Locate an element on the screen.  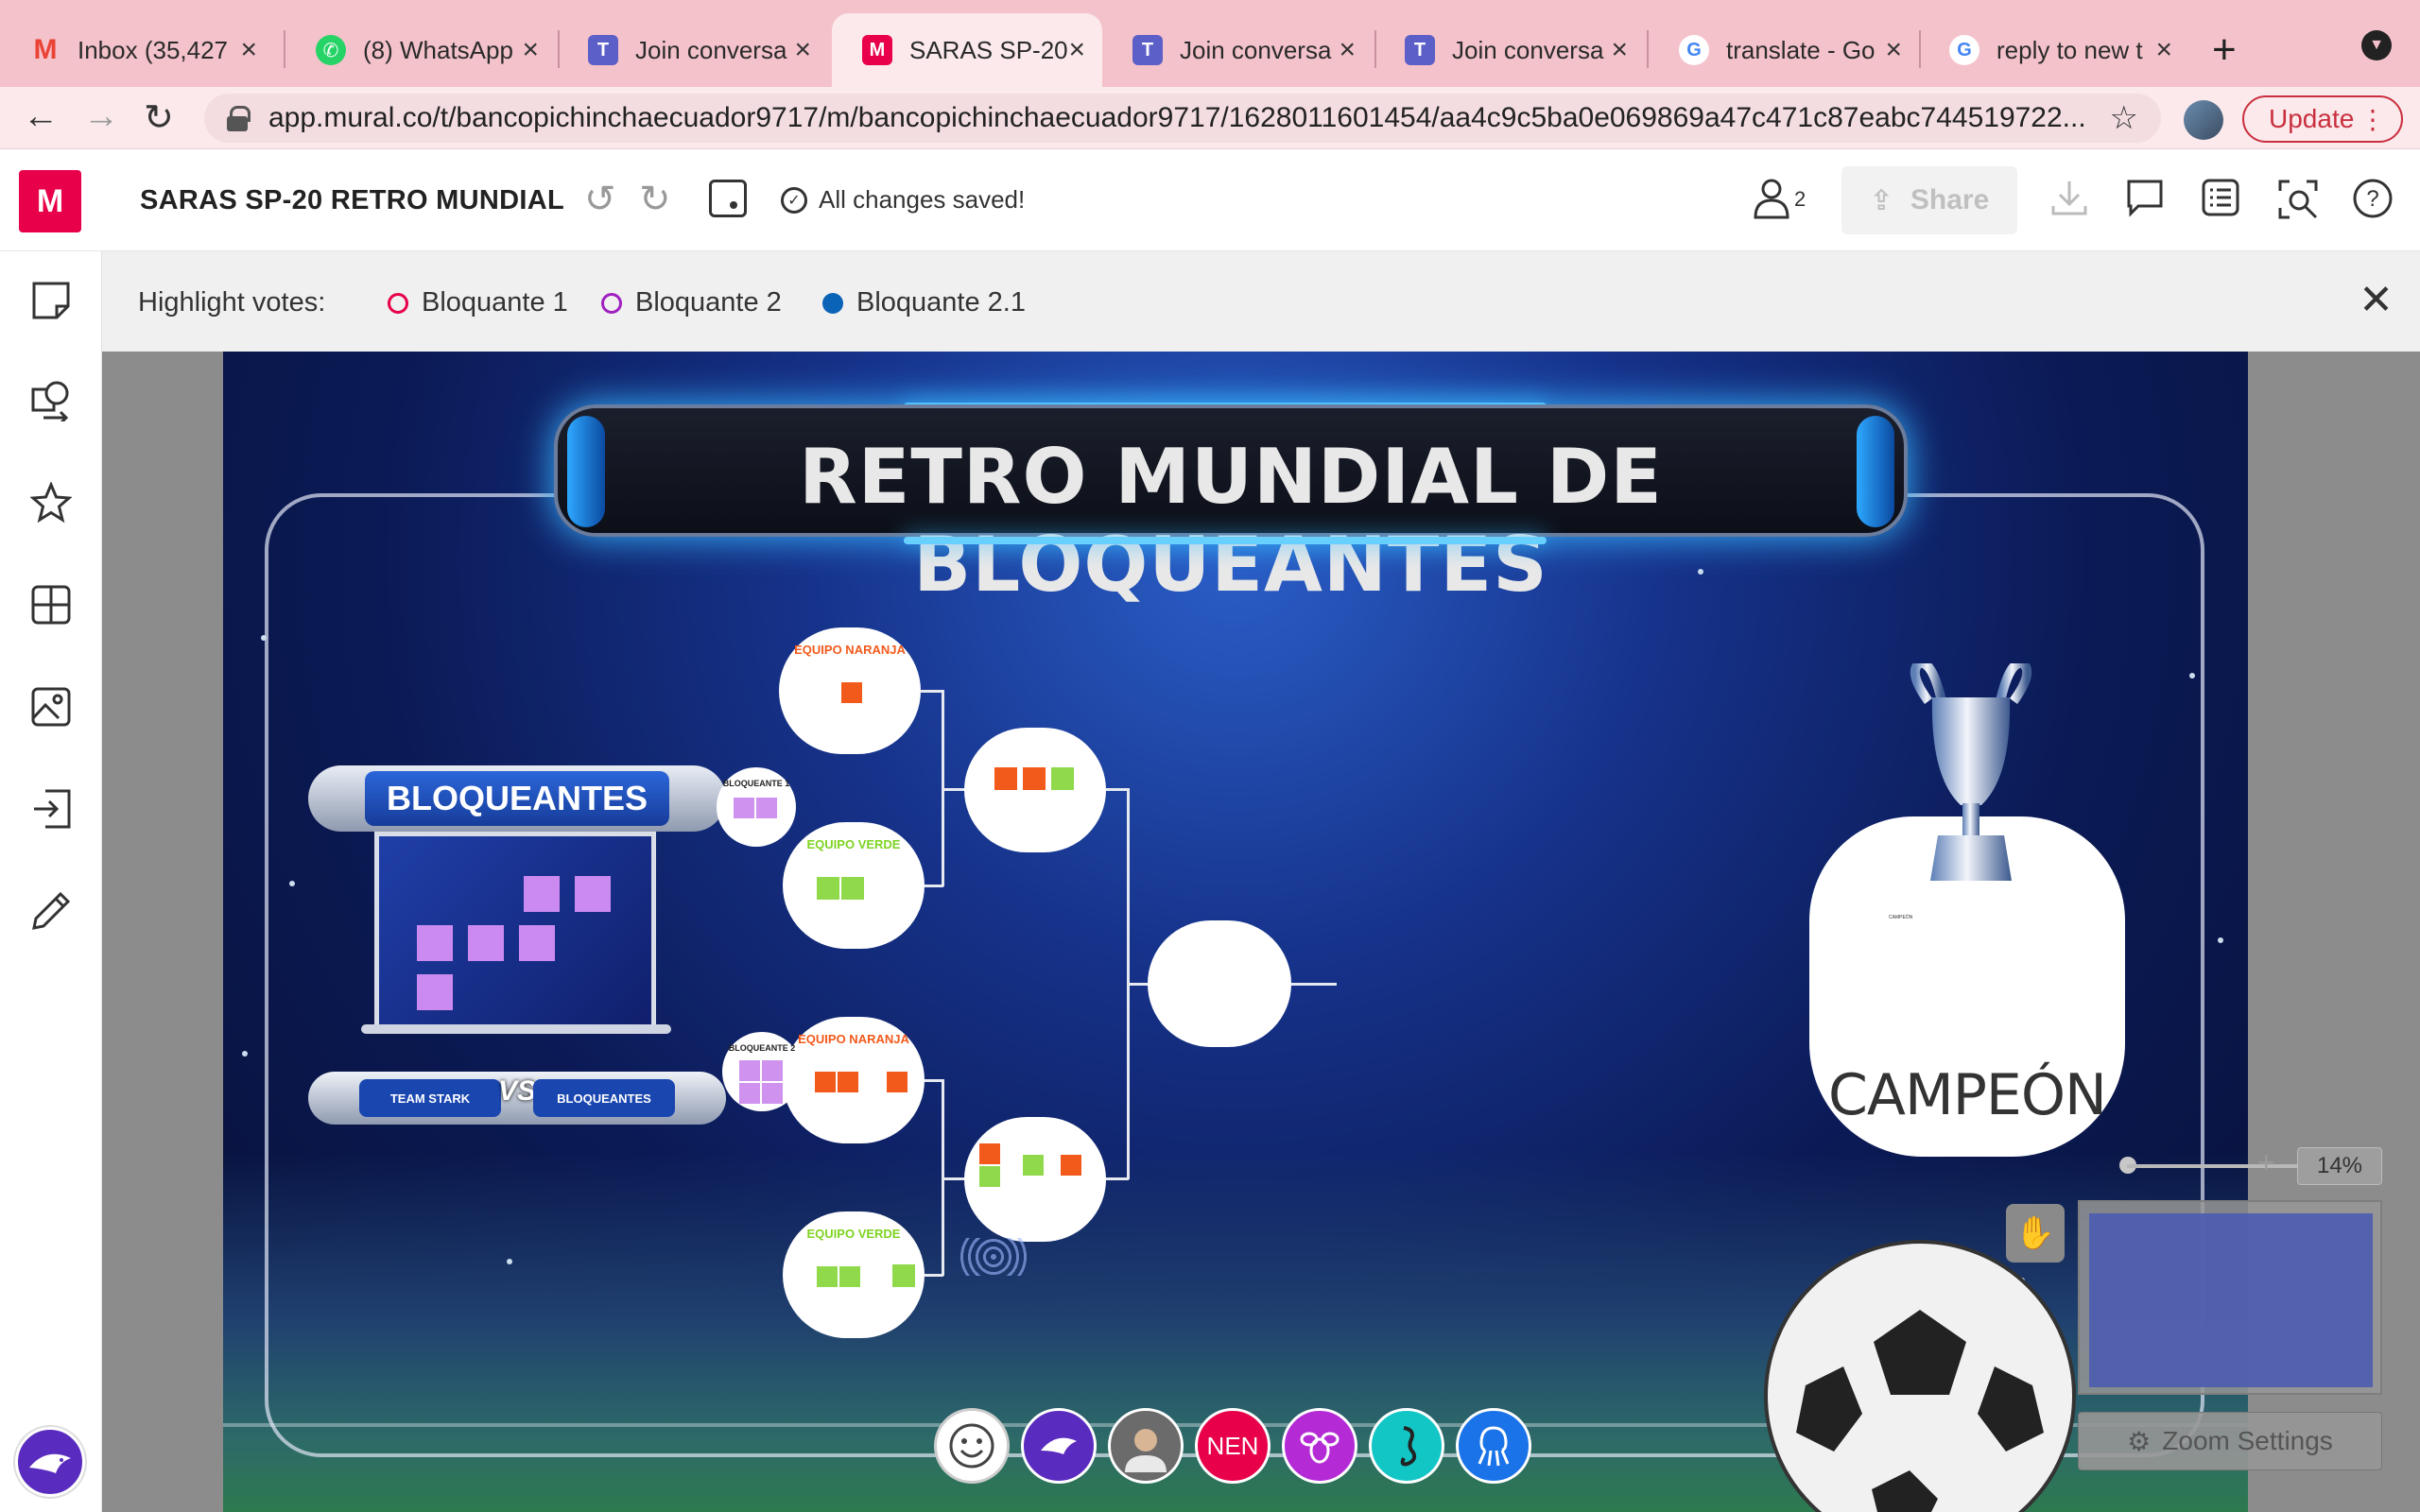
zoom-percentage: 14% is located at coordinates (2339, 1166).